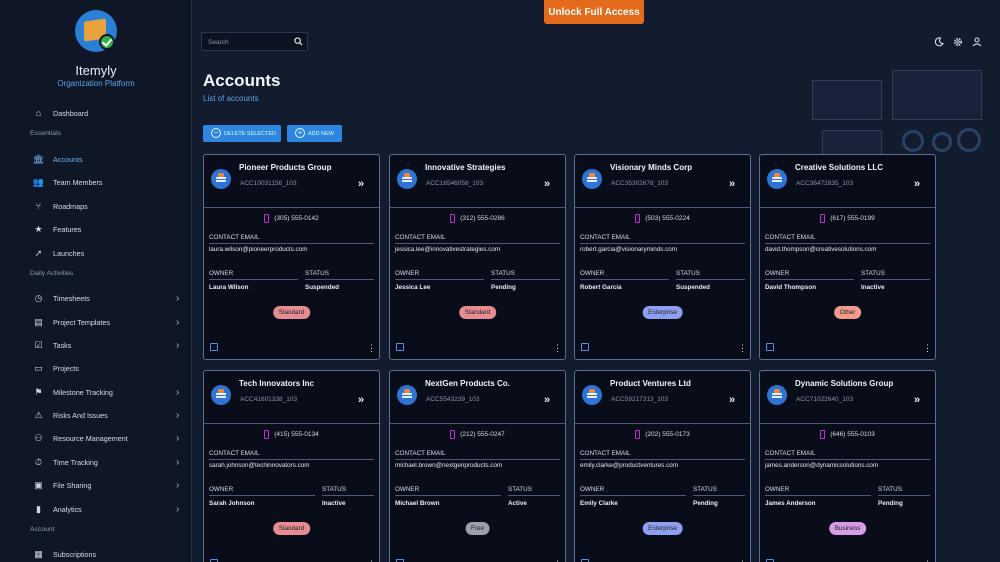 This screenshot has width=1000, height=562. Describe the element at coordinates (417, 503) in the screenshot. I see `owner-name: Michael Brown` at that location.